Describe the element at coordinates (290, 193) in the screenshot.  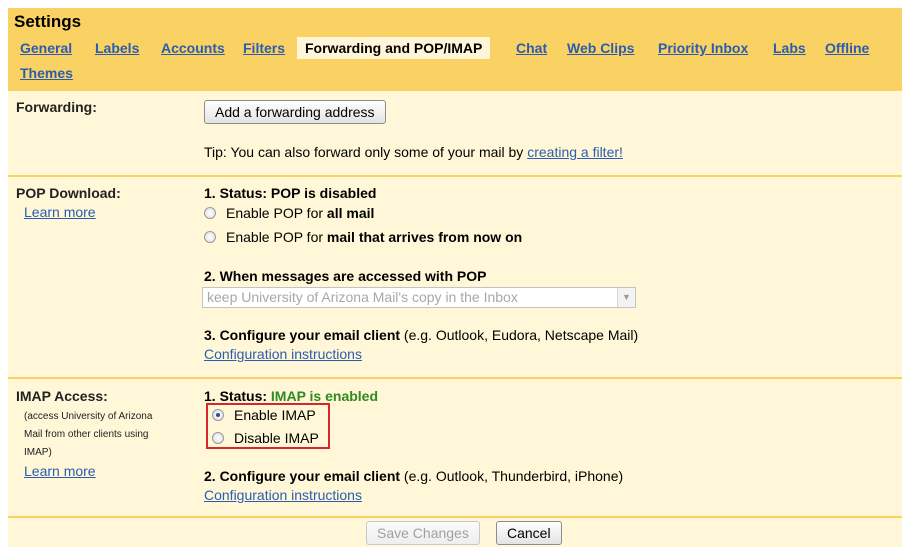
I see `pop-status: 1. Status: POP is disabled` at that location.